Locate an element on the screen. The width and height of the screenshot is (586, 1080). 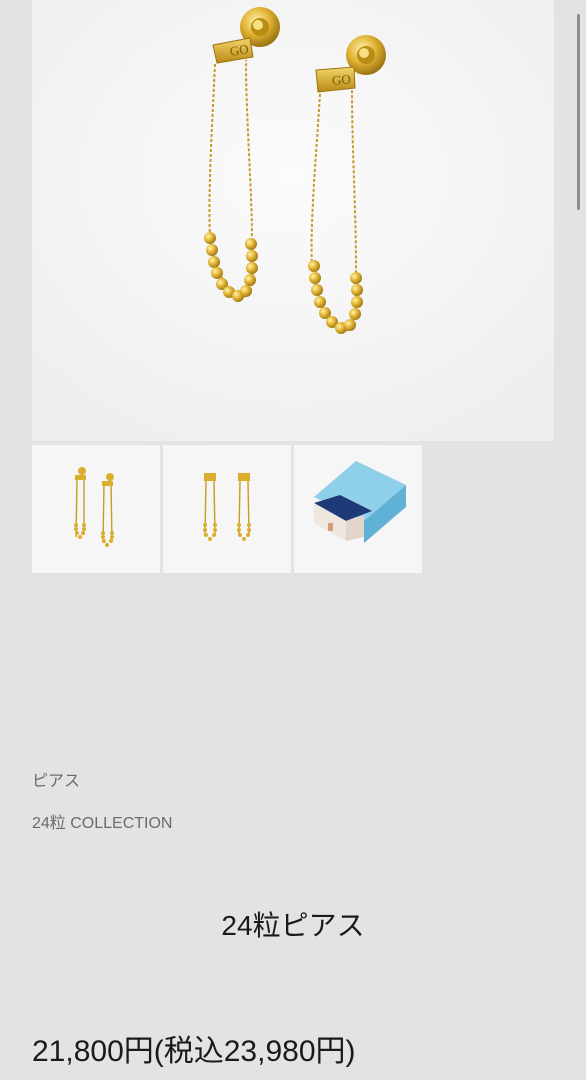
thumbnail-earrings-angled is located at coordinates (96, 509).